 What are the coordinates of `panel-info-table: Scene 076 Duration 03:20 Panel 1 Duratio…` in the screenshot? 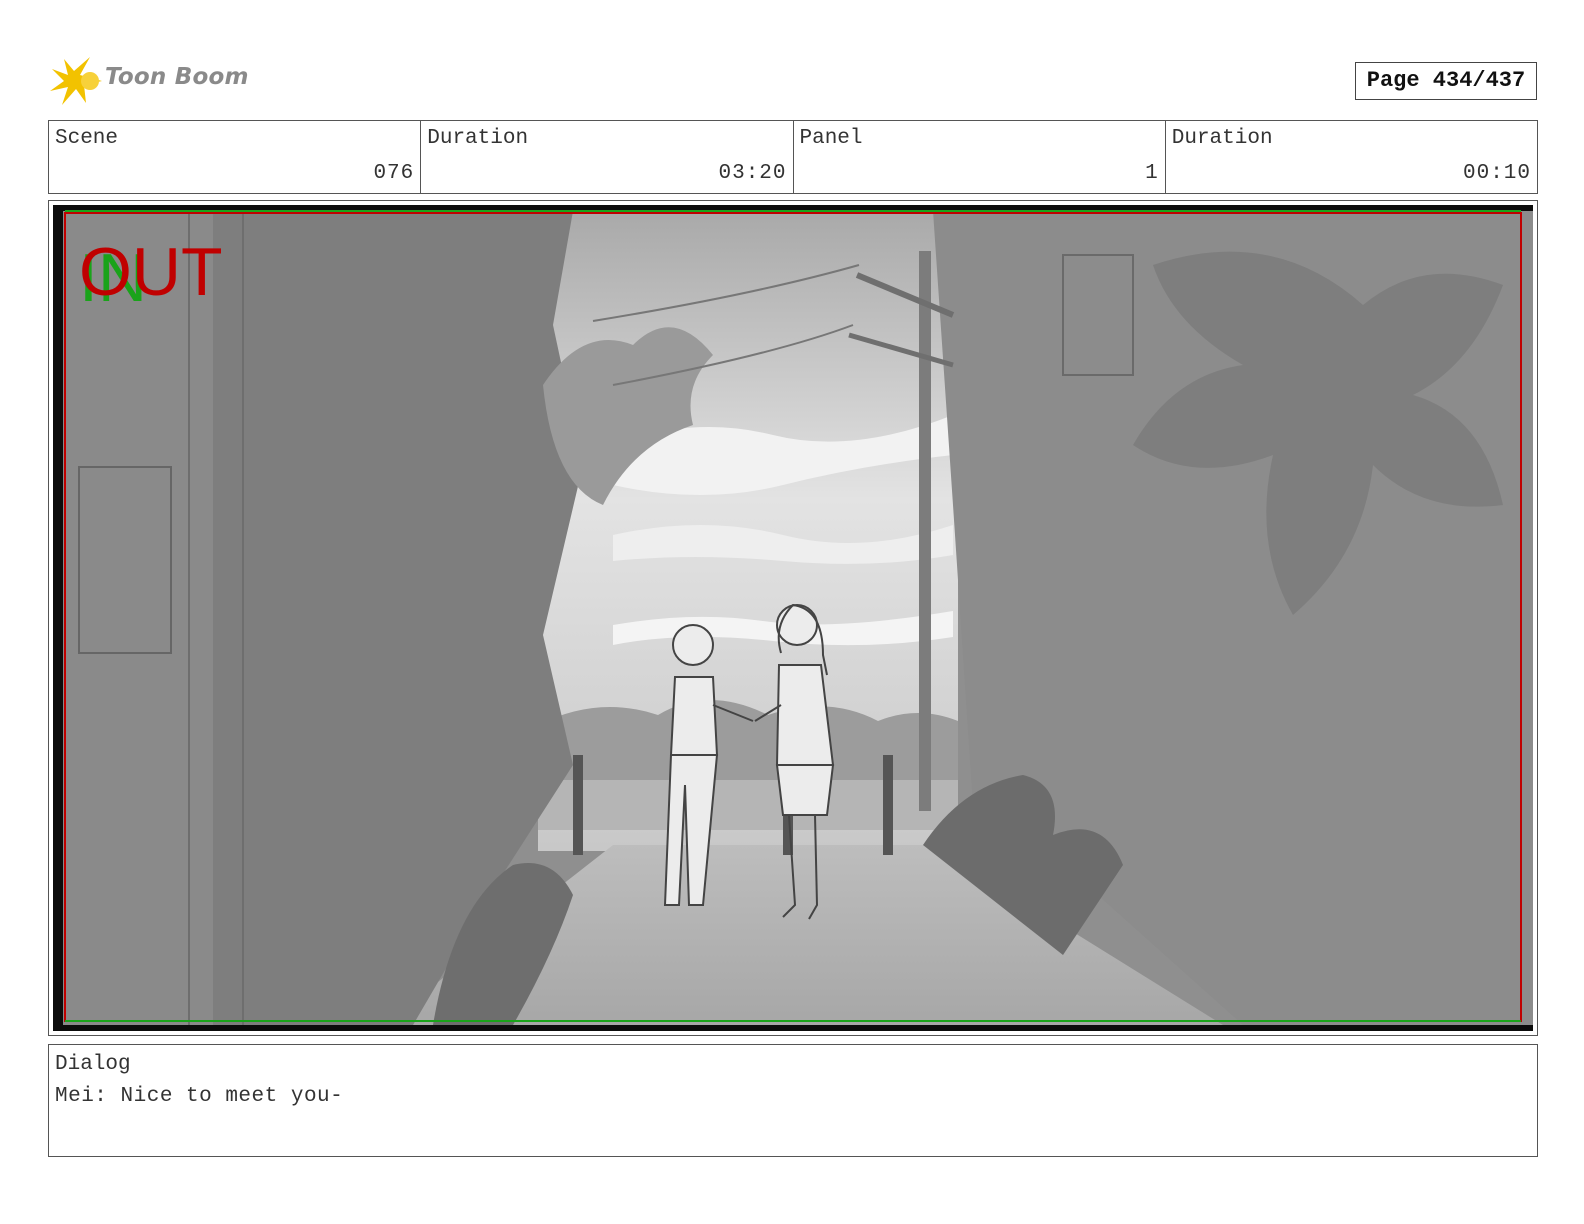 It's located at (793, 157).